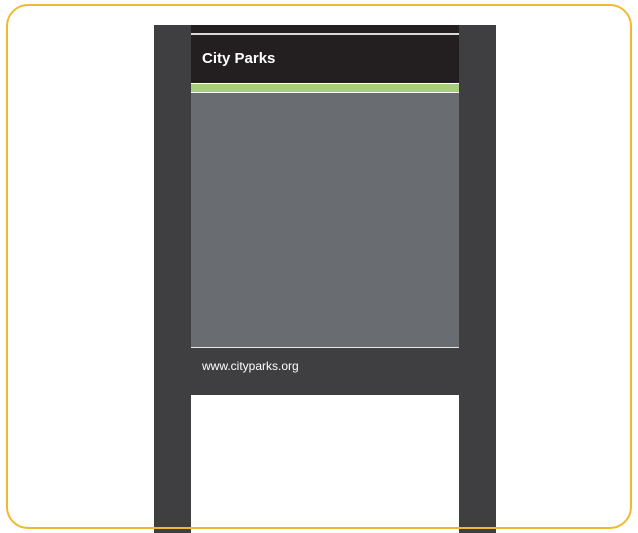 Image resolution: width=638 pixels, height=533 pixels. What do you see at coordinates (477, 279) in the screenshot?
I see `right-sign-post` at bounding box center [477, 279].